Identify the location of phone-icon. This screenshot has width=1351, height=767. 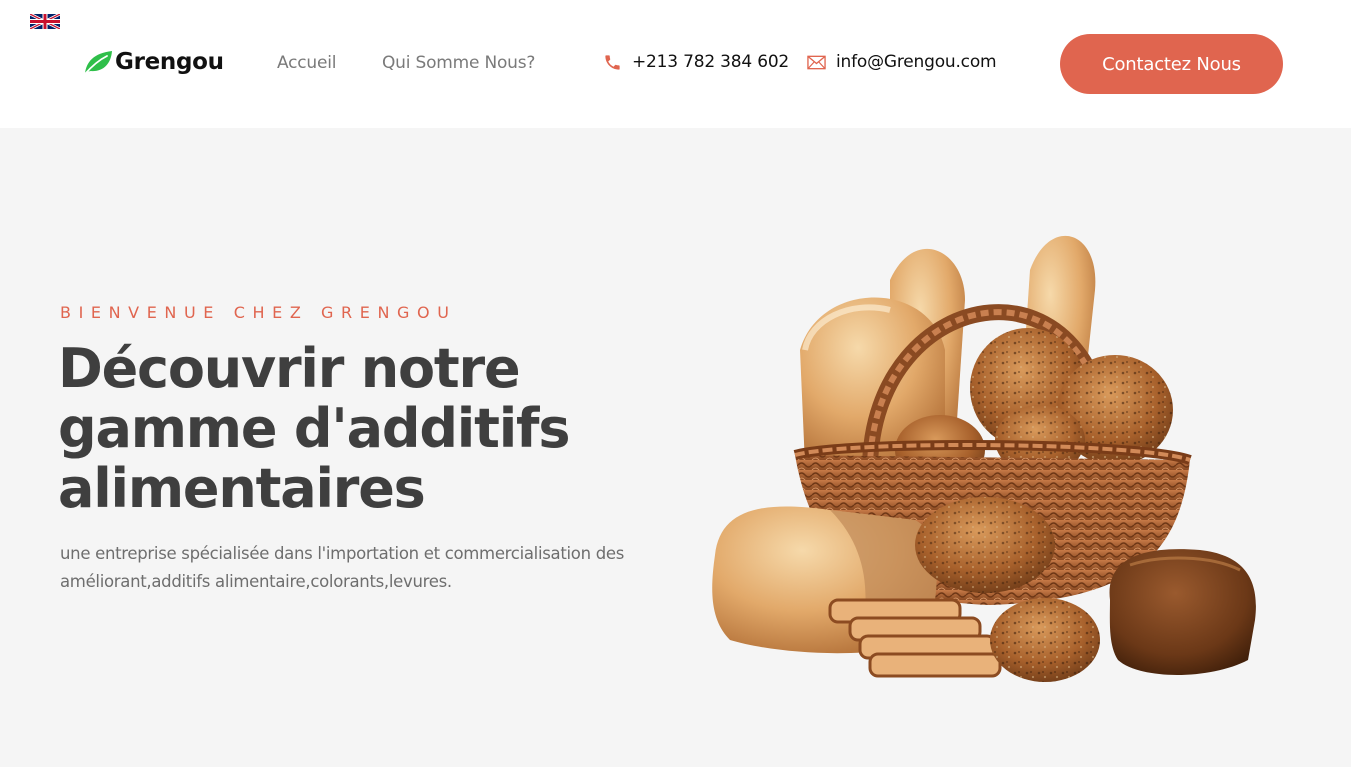
(612, 62).